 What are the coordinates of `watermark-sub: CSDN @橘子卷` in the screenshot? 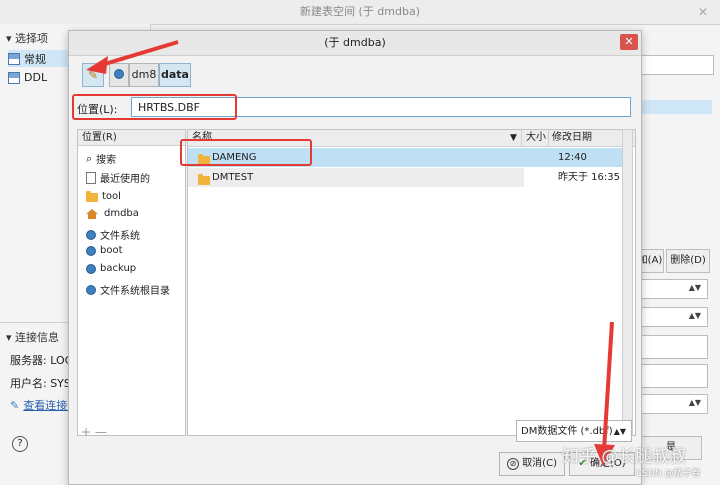 It's located at (668, 474).